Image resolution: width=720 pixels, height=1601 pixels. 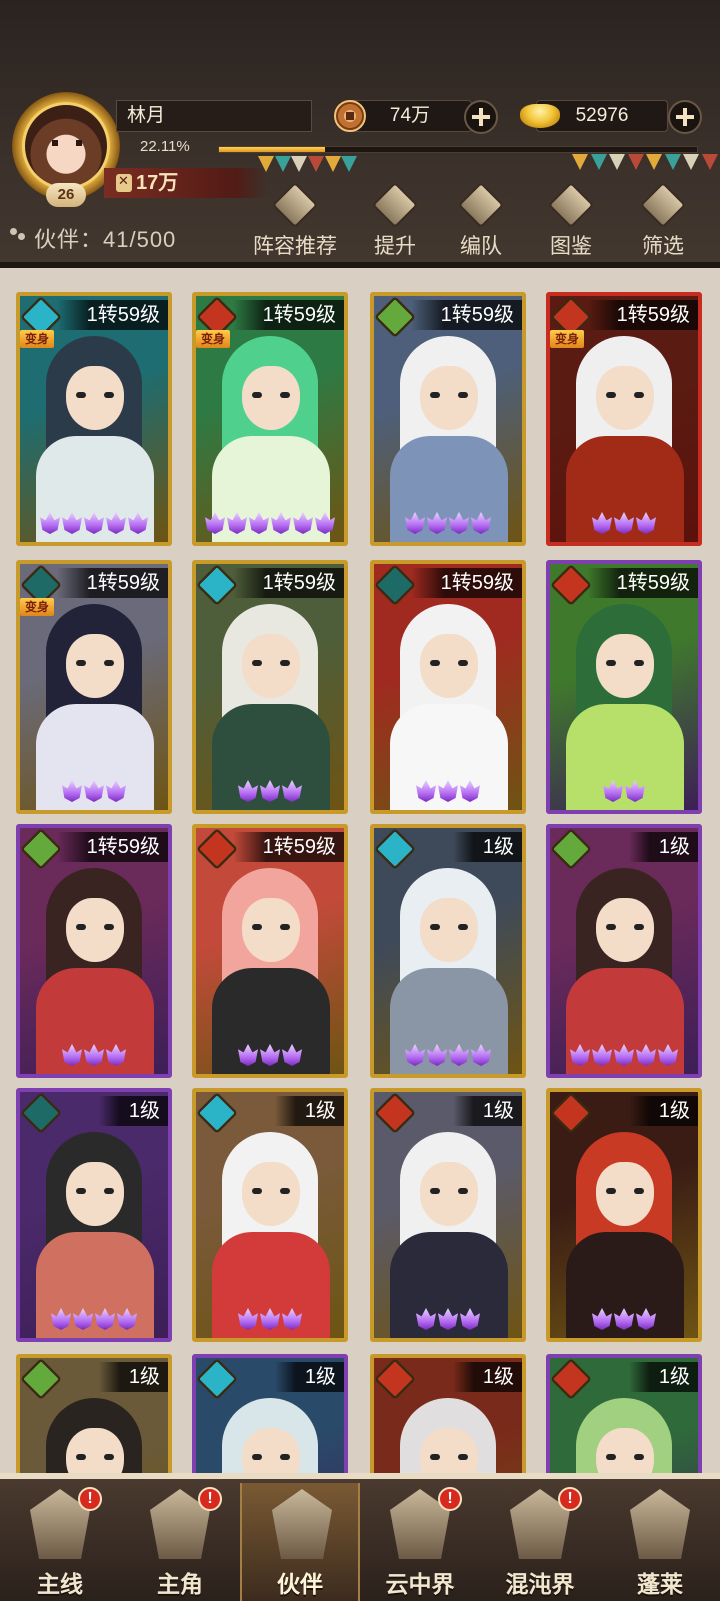 I want to click on upgrade-icon, so click(x=395, y=205).